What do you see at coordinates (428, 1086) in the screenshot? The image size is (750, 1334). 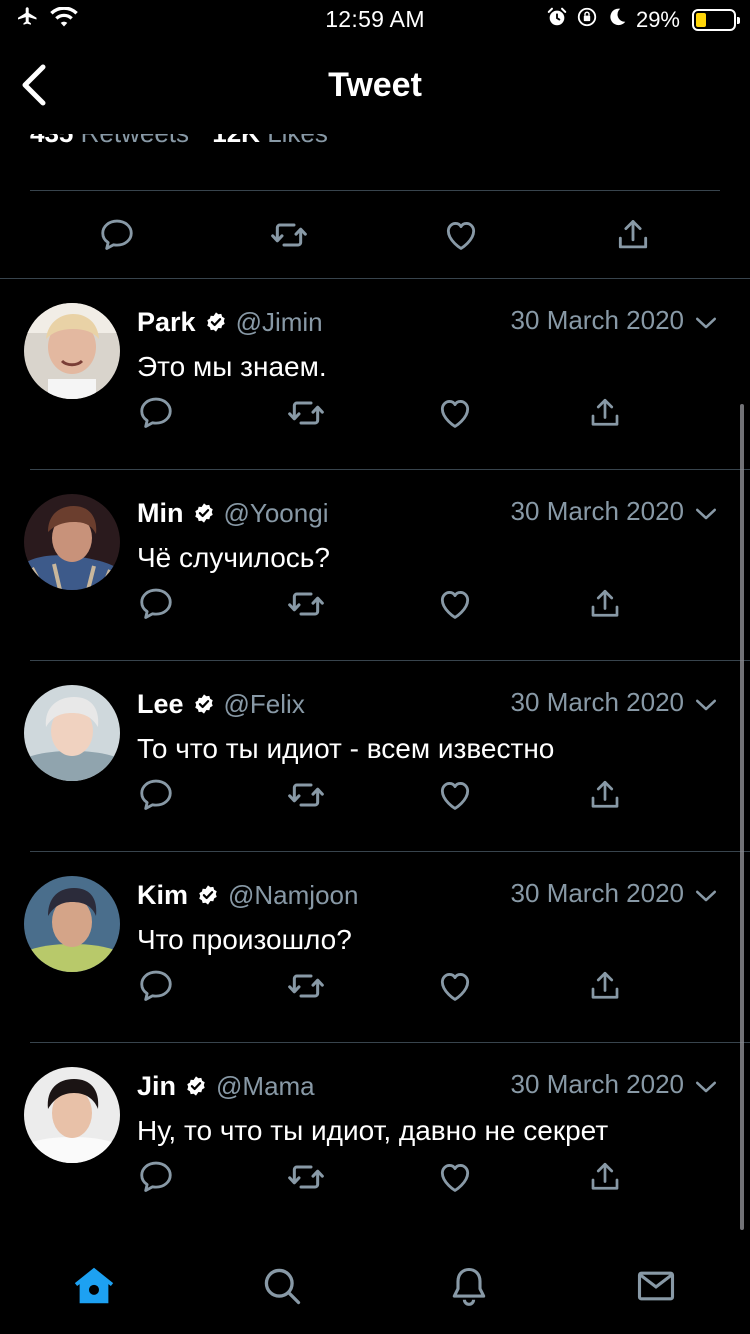 I see `reply-header: Jin @Mama 30 March 2020` at bounding box center [428, 1086].